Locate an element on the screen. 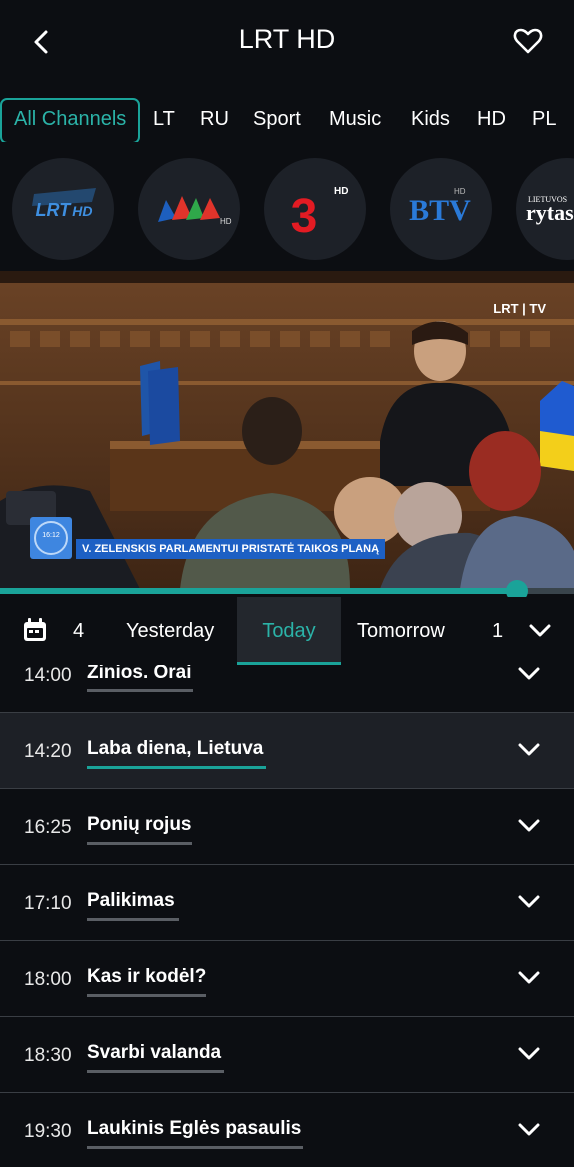  program-title: Laba diena, Lietuva is located at coordinates (175, 748).